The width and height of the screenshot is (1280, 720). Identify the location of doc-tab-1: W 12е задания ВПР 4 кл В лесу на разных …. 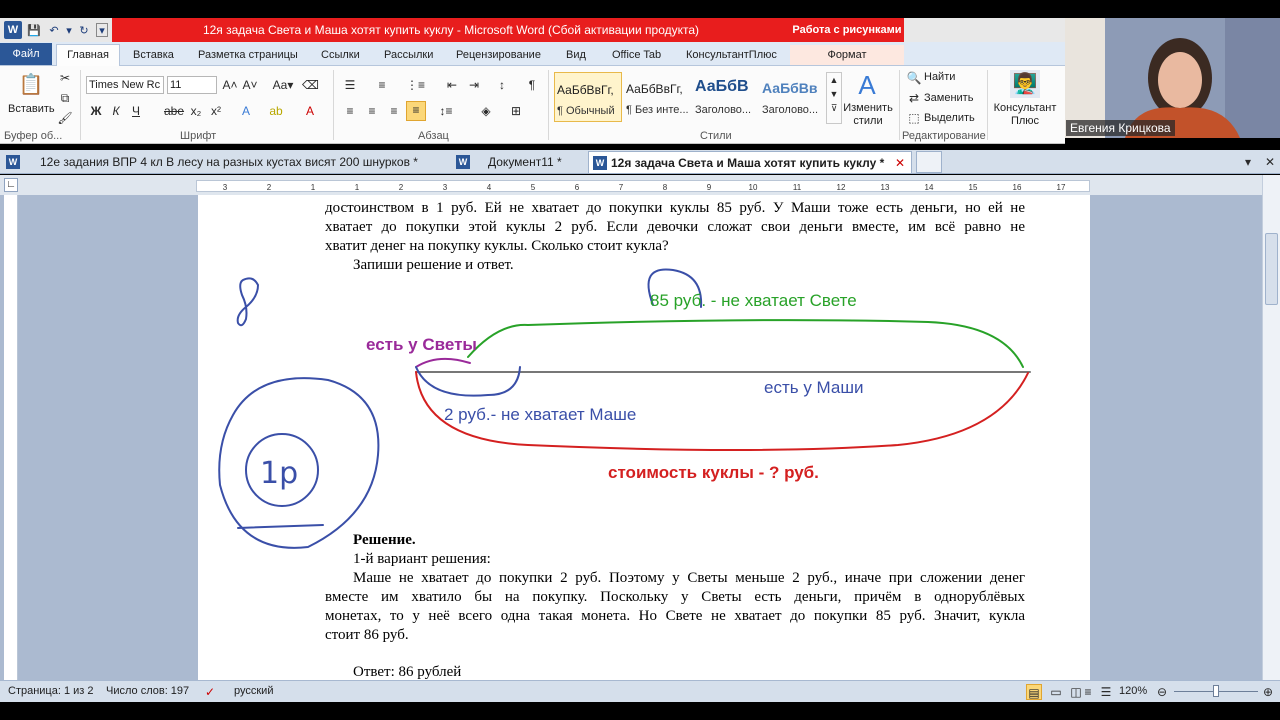
(225, 162).